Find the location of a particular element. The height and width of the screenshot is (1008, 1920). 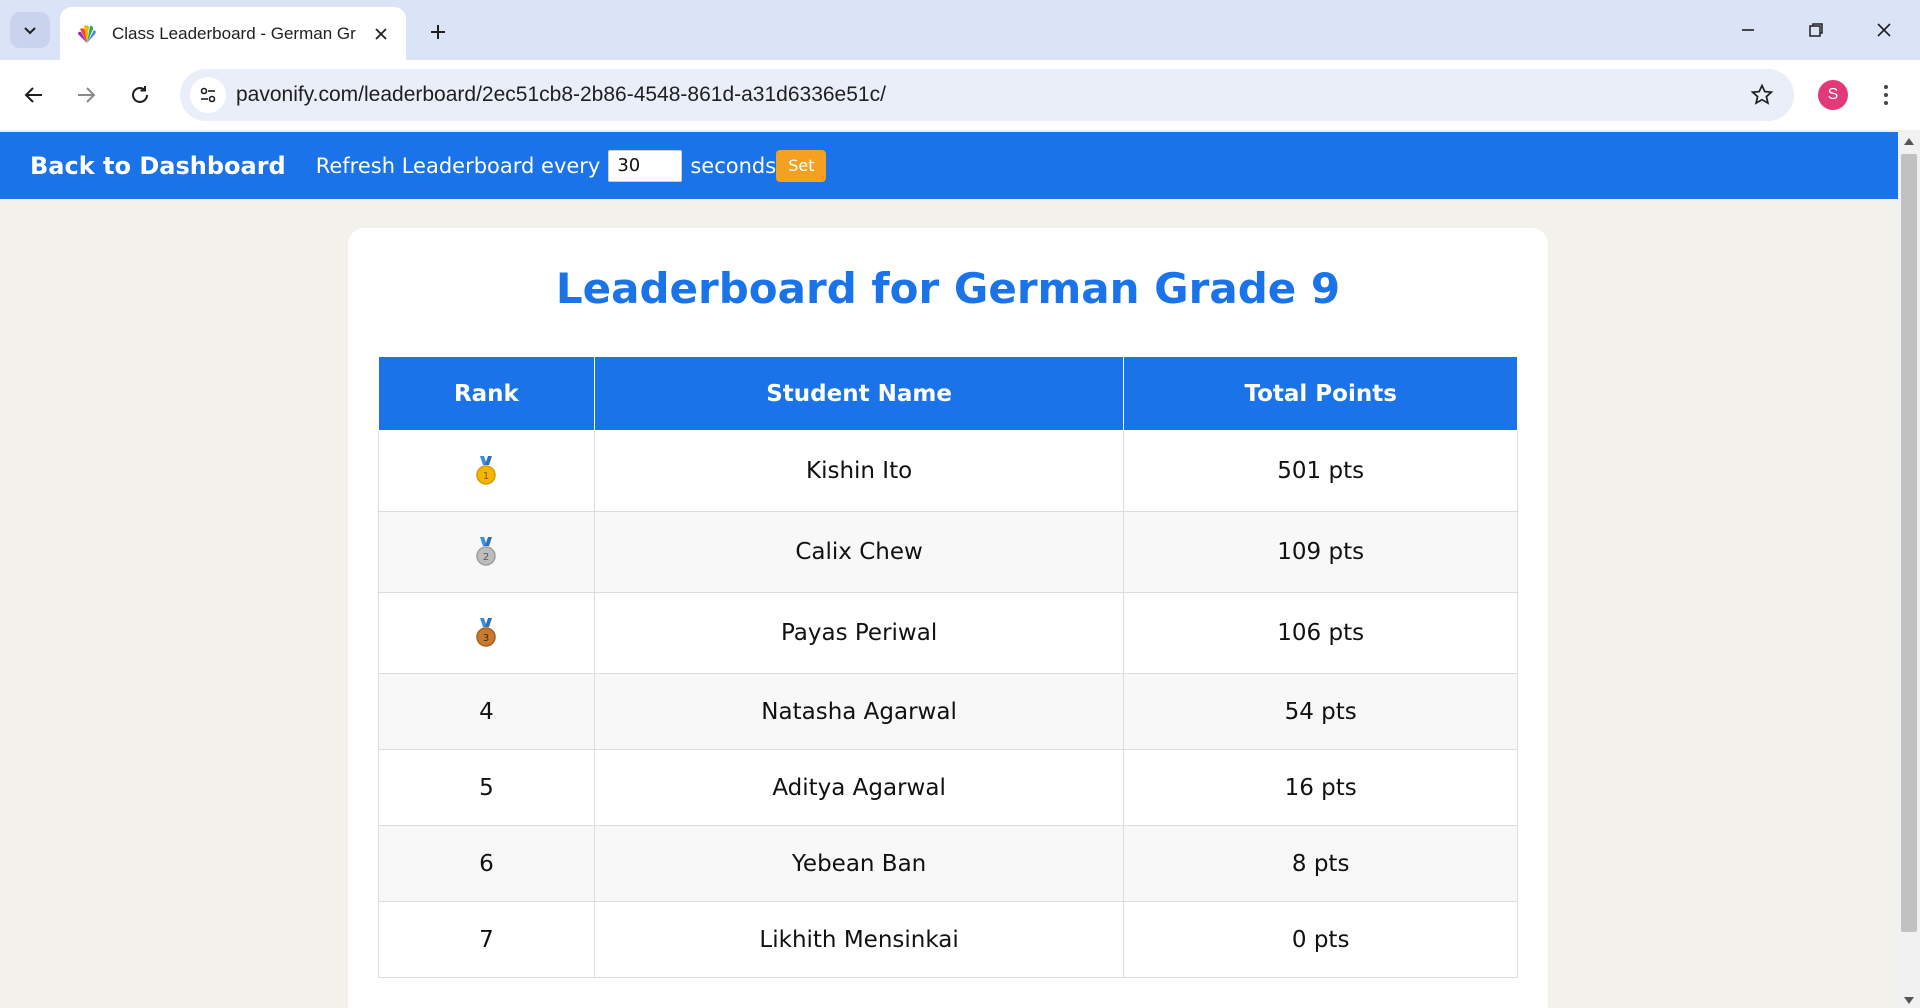

tune-icon is located at coordinates (208, 95).